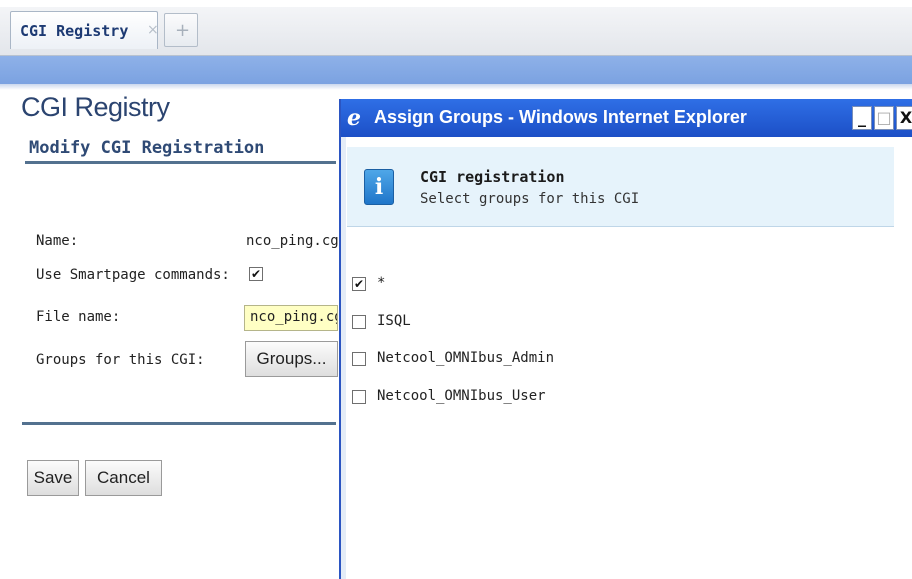 Image resolution: width=912 pixels, height=579 pixels. I want to click on cancel-button: Cancel, so click(123, 478).